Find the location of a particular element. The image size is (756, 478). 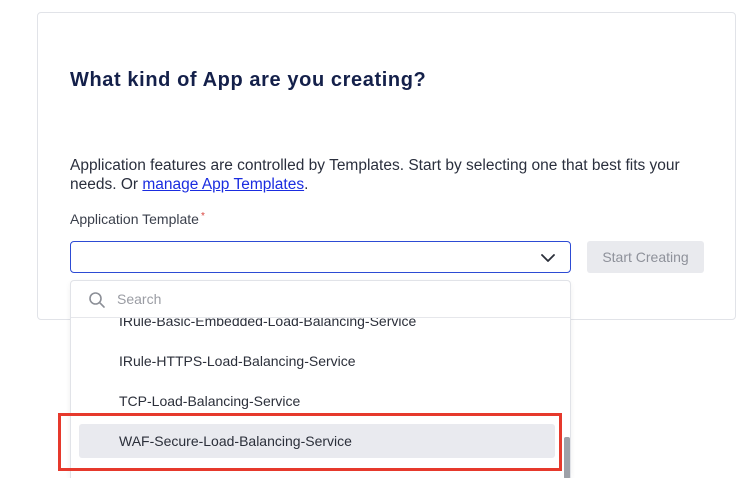

list-item-selected: WAF-Secure-Load-Balancing-Service is located at coordinates (317, 441).